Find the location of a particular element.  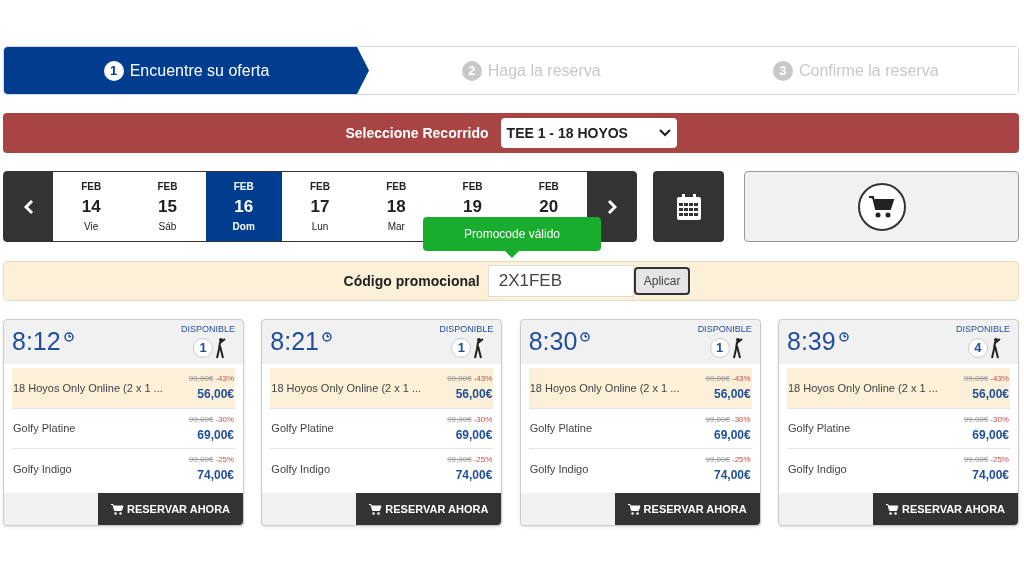

chevron-right-icon is located at coordinates (611, 206).